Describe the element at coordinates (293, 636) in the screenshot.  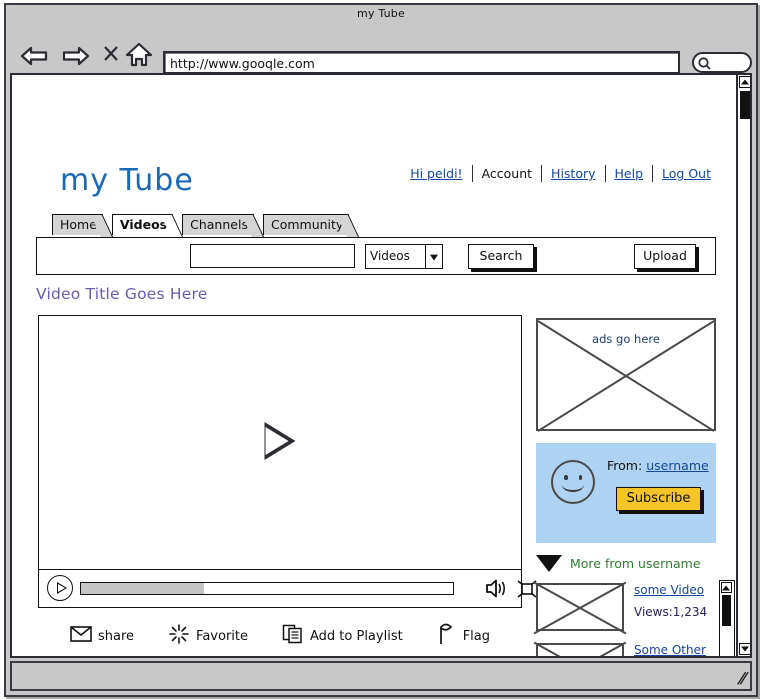
I see `documents-icon` at that location.